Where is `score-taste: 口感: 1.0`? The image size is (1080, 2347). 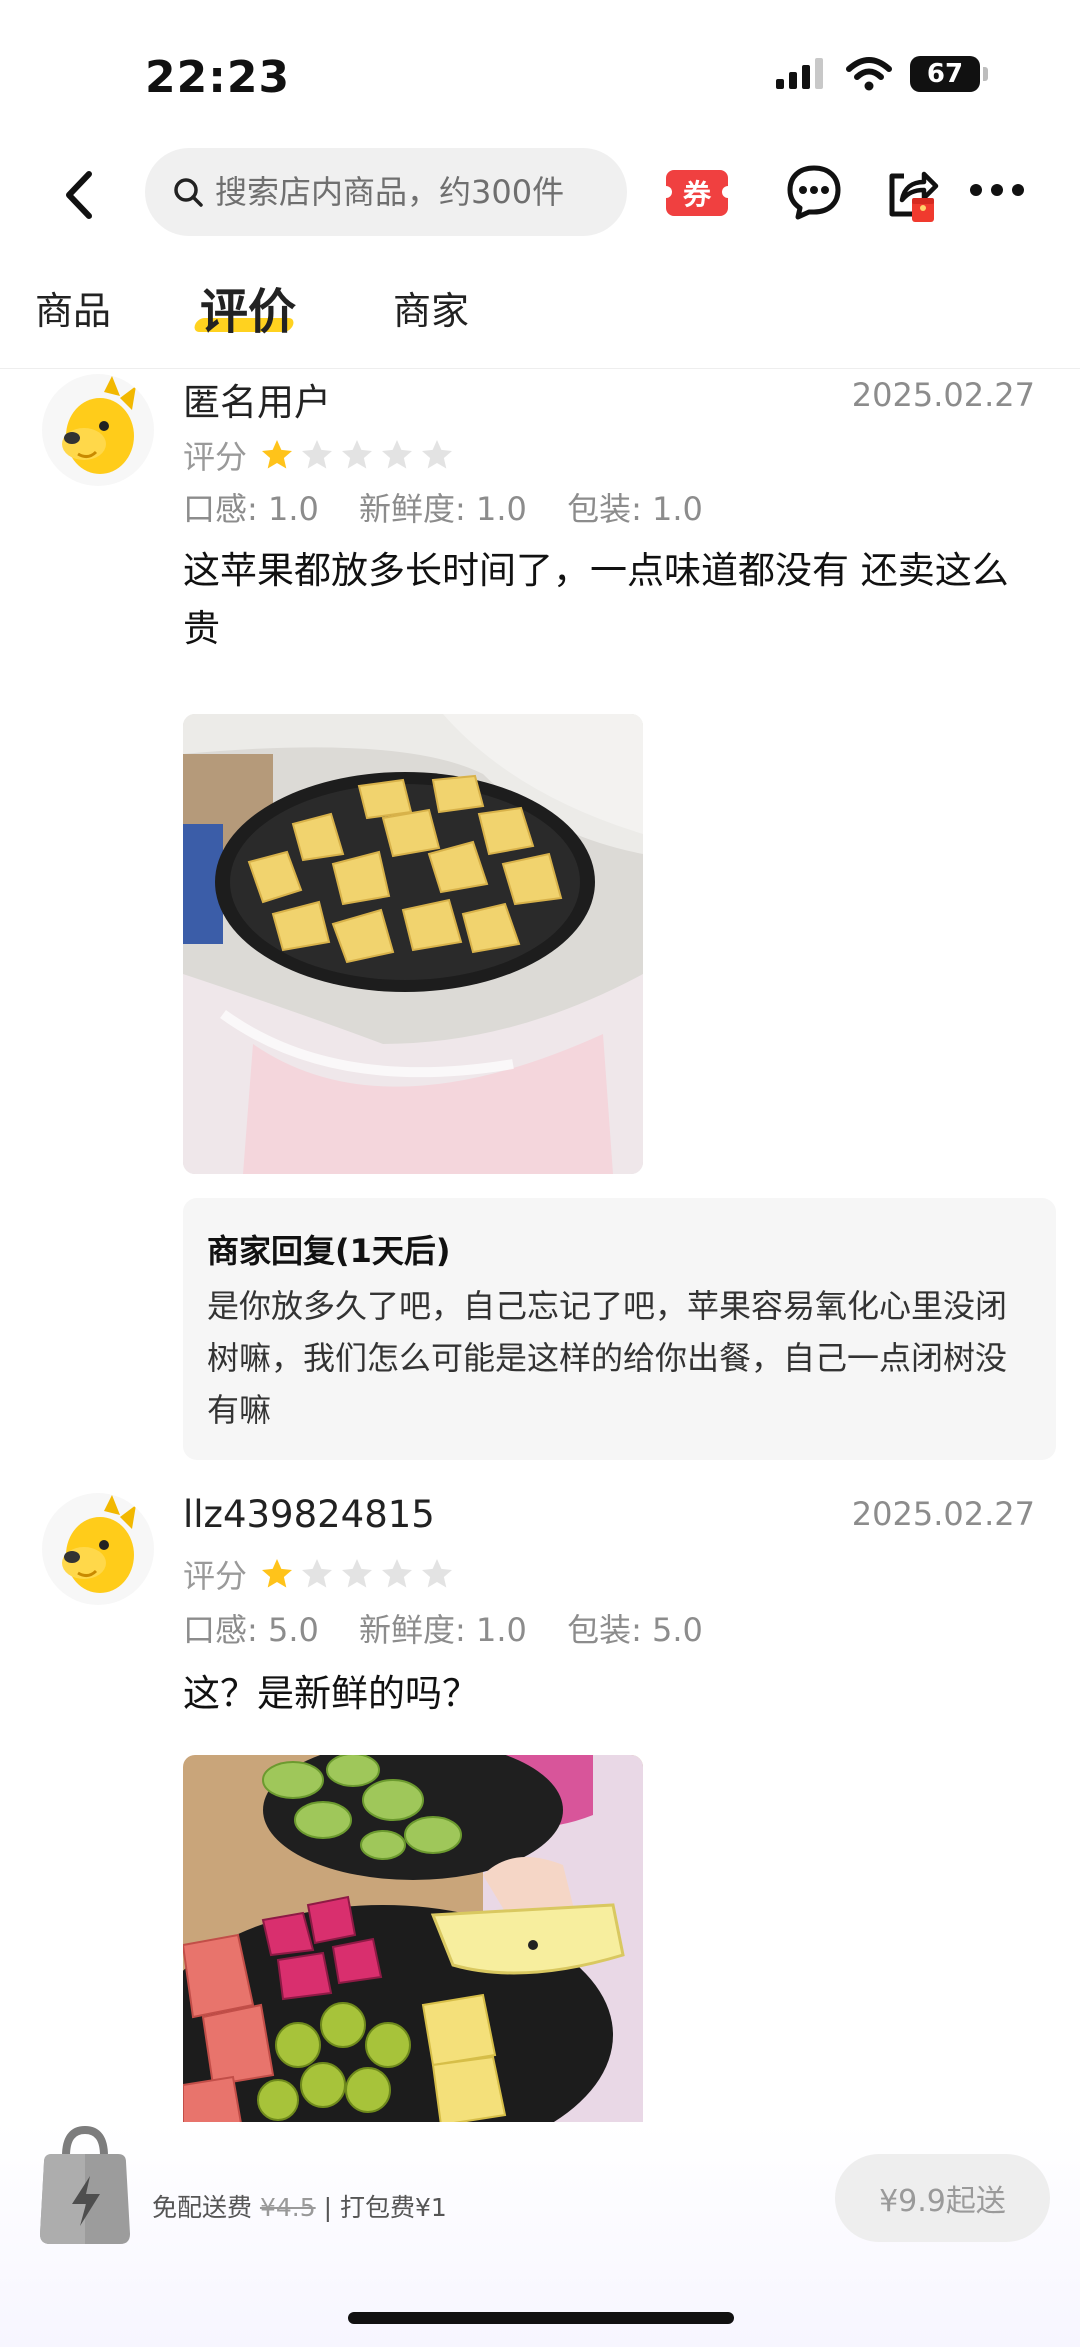 score-taste: 口感: 1.0 is located at coordinates (251, 509).